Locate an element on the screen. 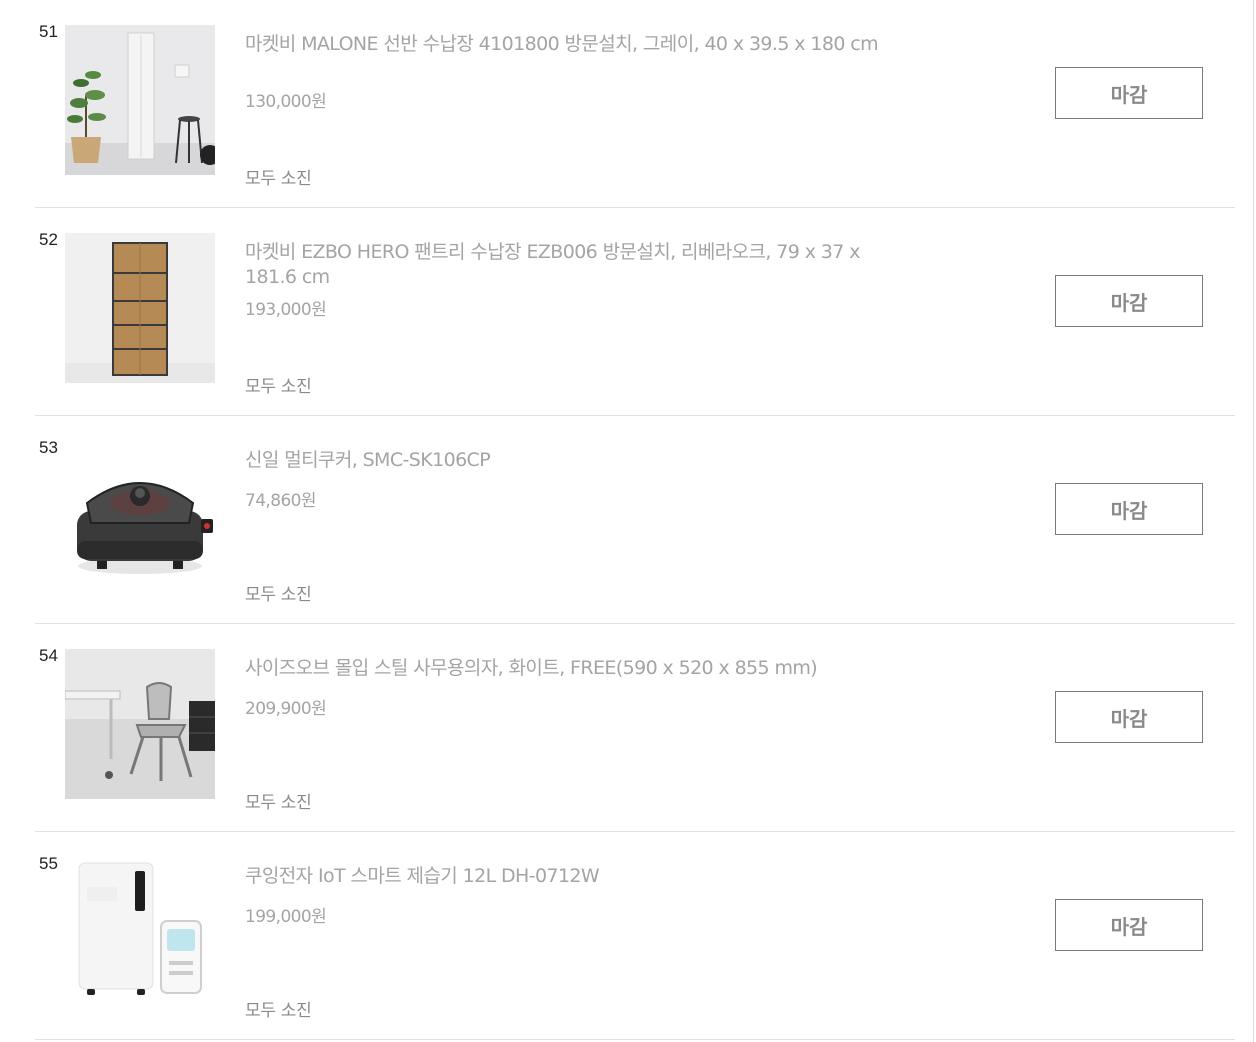  item-number: 54 is located at coordinates (48, 655).